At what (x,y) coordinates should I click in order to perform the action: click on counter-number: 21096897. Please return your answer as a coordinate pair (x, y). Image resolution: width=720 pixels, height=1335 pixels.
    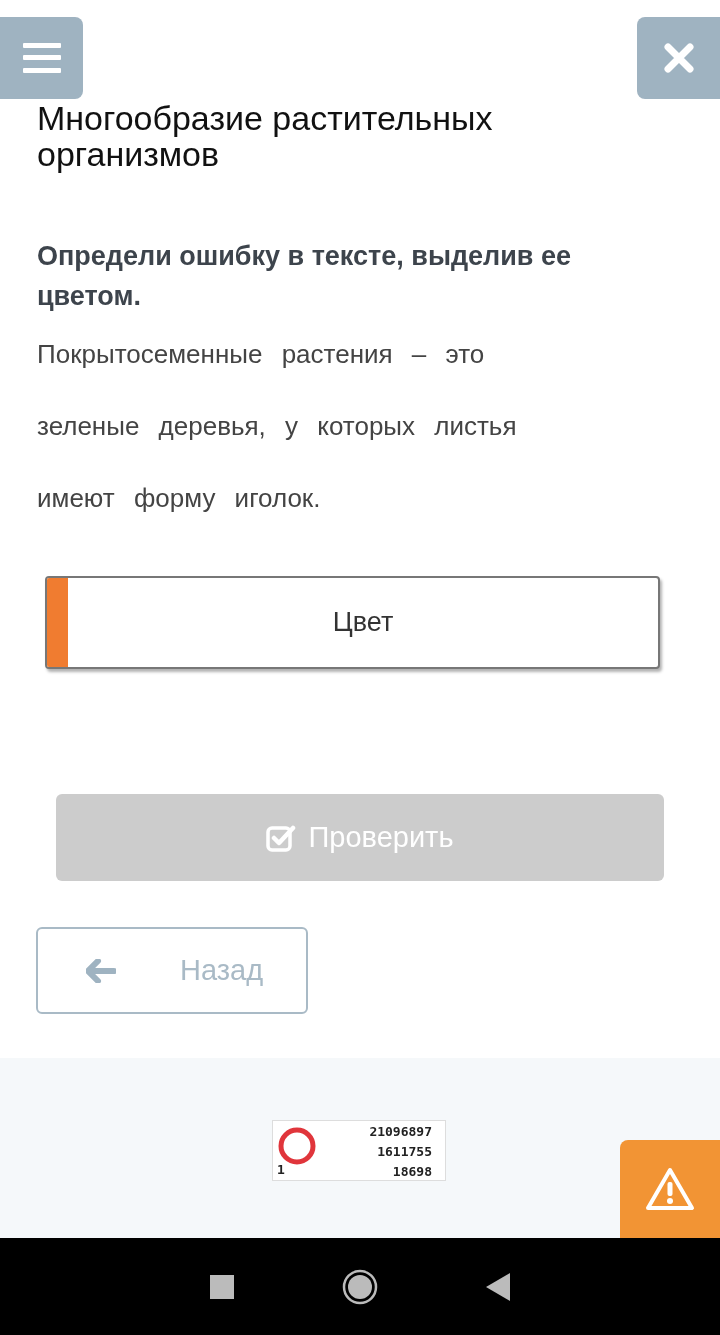
    Looking at the image, I should click on (400, 1132).